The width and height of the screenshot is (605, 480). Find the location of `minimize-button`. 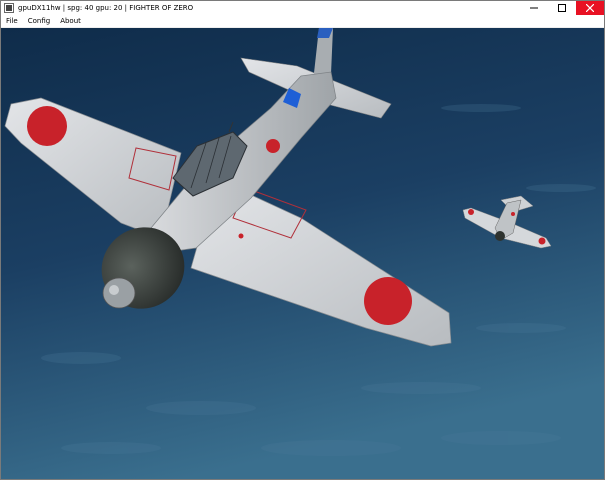

minimize-button is located at coordinates (534, 8).